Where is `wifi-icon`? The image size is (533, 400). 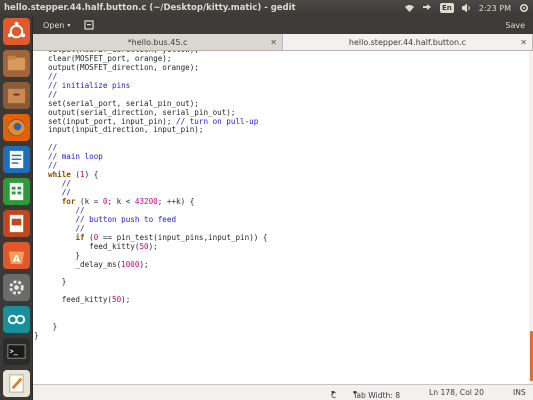 wifi-icon is located at coordinates (409, 8).